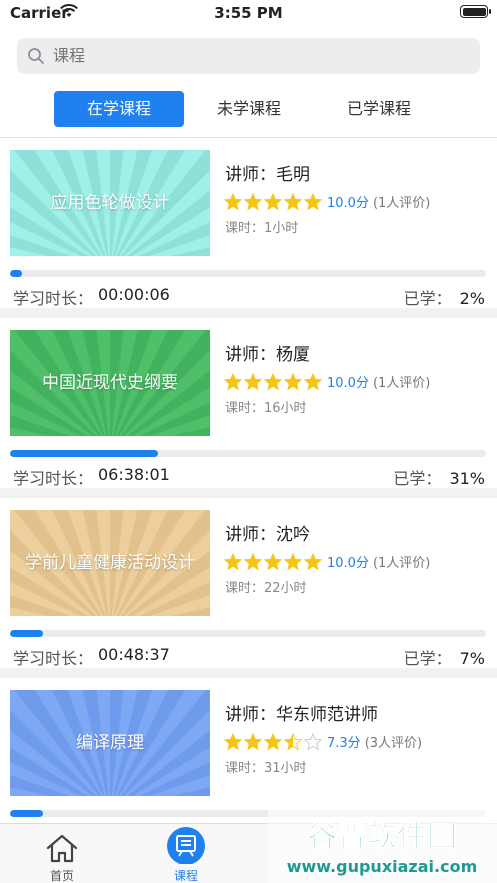  What do you see at coordinates (267, 175) in the screenshot?
I see `course-teacher: 讲师：毛明` at bounding box center [267, 175].